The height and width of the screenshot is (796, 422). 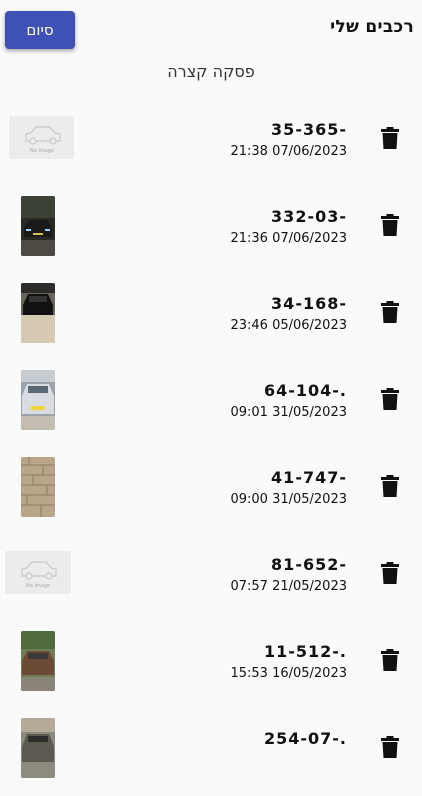 What do you see at coordinates (211, 404) in the screenshot?
I see `vehicle-row: 64-104-. 09:01 31/05/2023` at bounding box center [211, 404].